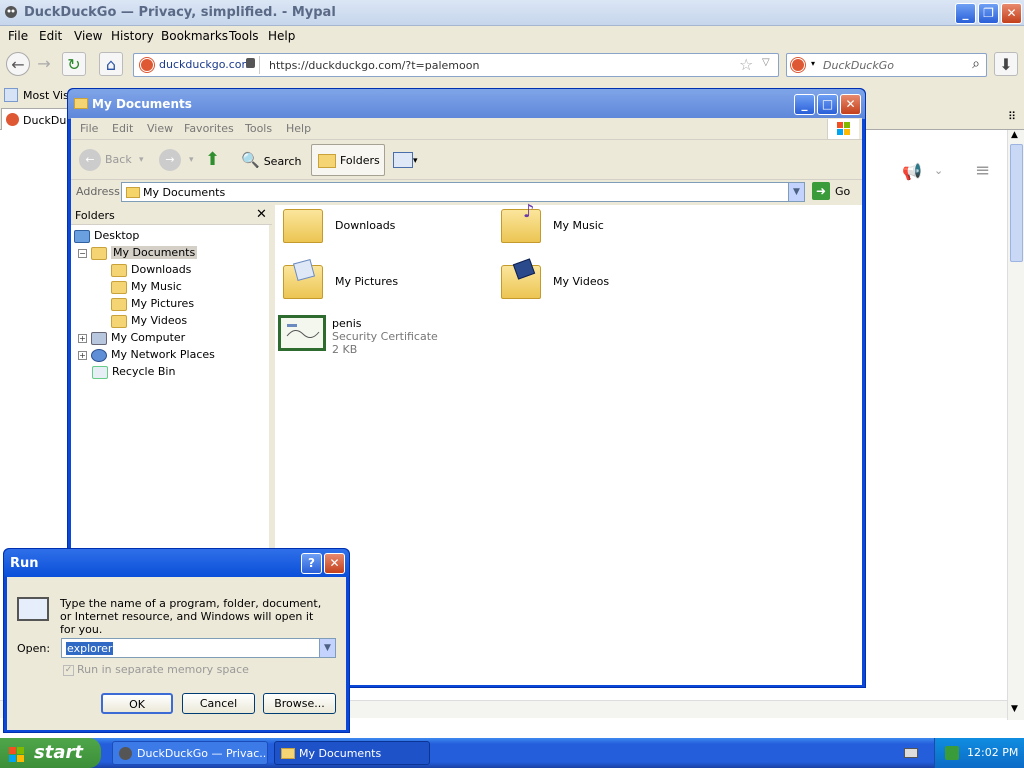 This screenshot has height=768, width=1024. Describe the element at coordinates (1011, 13) in the screenshot. I see `close-button: ✕` at that location.